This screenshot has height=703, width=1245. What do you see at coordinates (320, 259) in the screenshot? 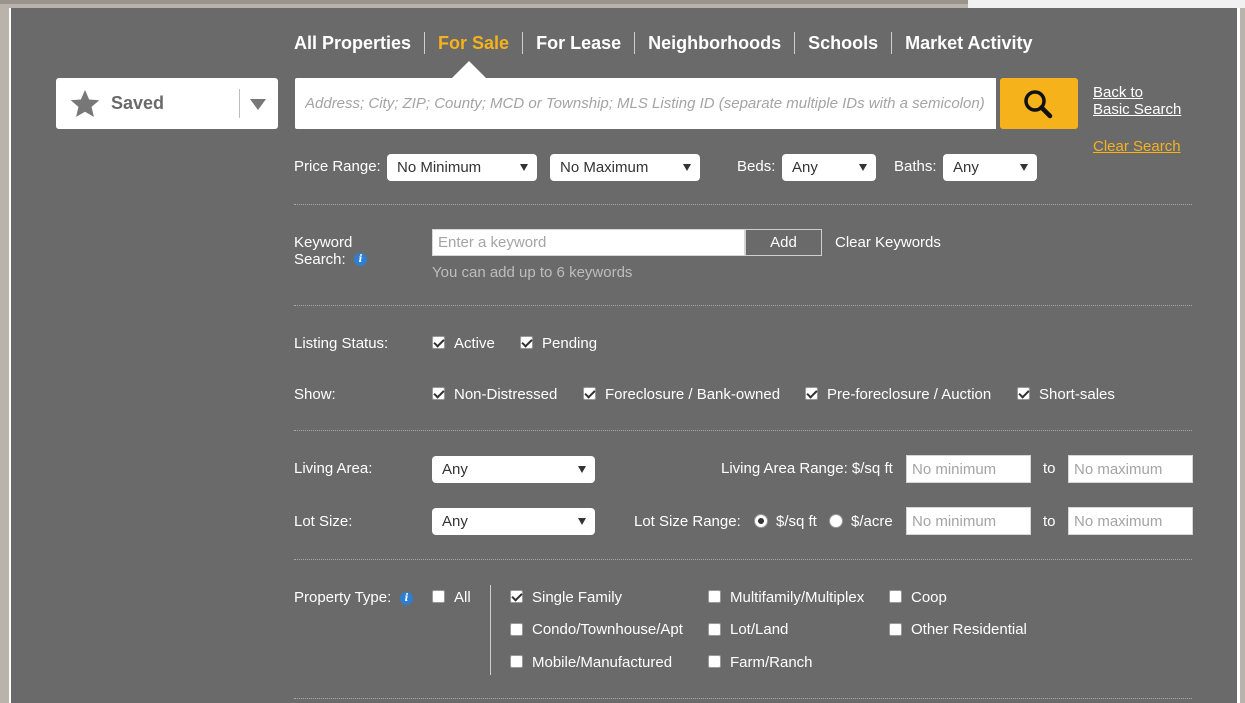
I see `keyword-label-line2: Search:` at bounding box center [320, 259].